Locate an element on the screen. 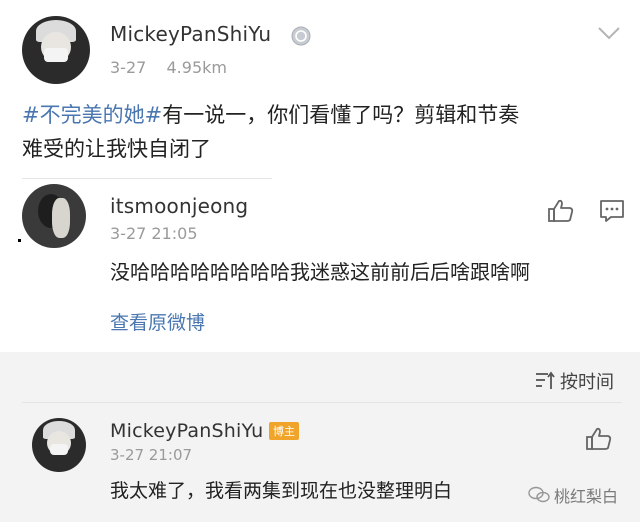 This screenshot has height=522, width=640. reply-author-name: MickeyPanShiYu is located at coordinates (186, 431).